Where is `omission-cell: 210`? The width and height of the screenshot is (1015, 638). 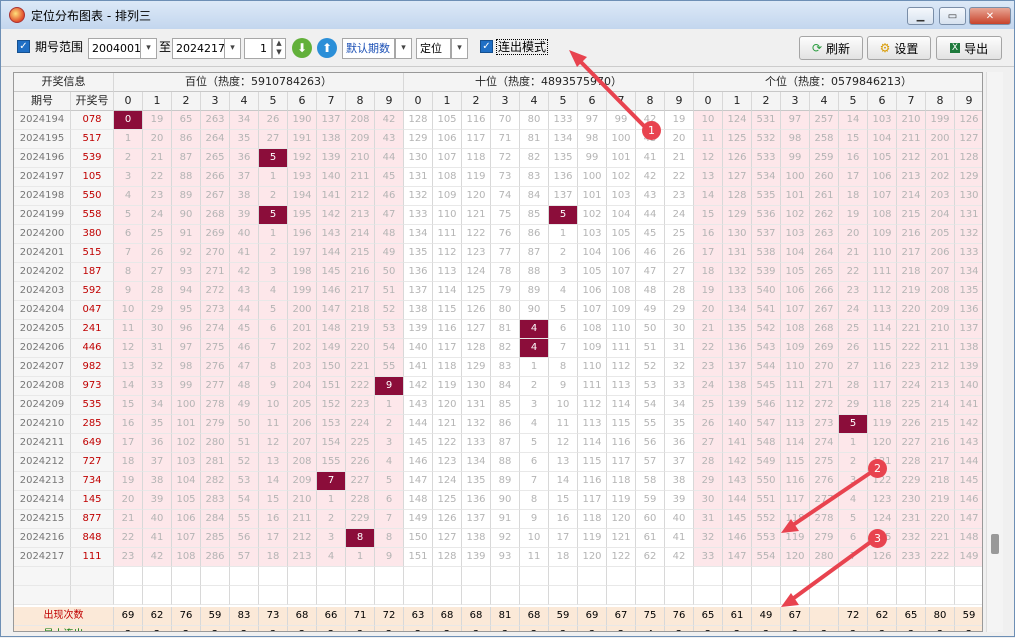
omission-cell: 210 is located at coordinates (940, 329).